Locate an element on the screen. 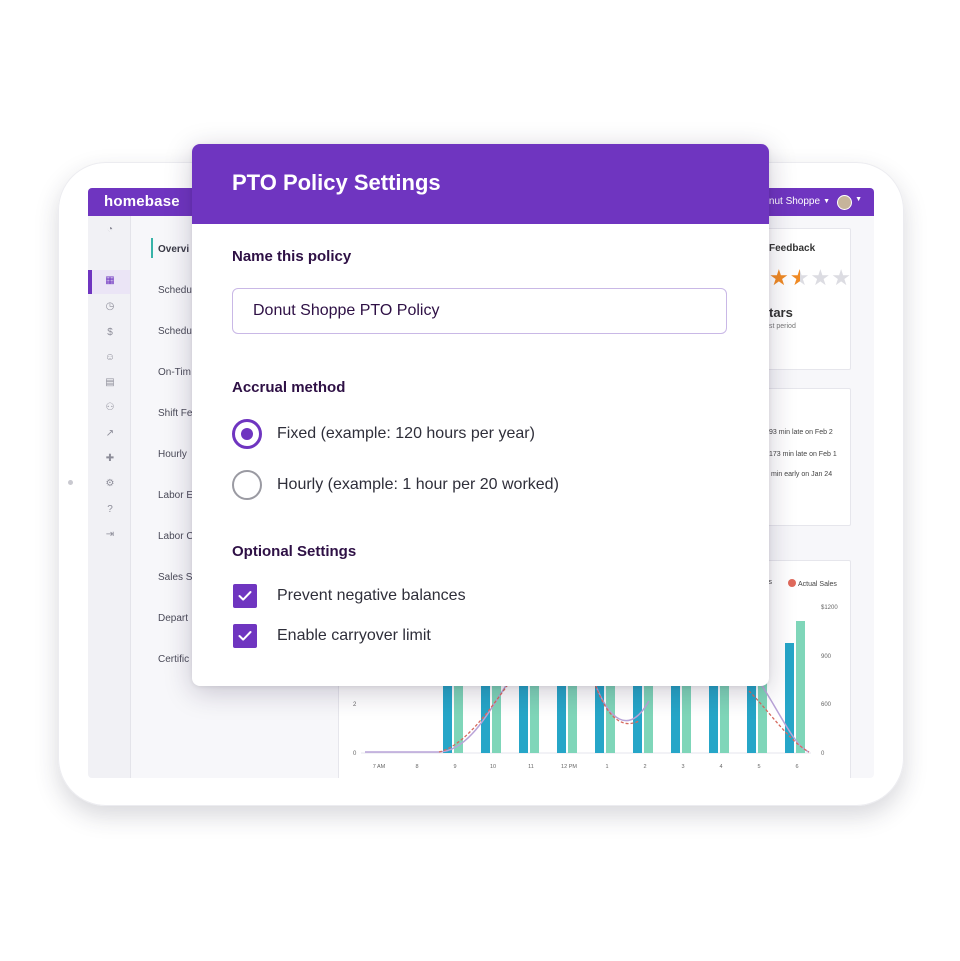  policy-name-label: Name this policy is located at coordinates (292, 256).